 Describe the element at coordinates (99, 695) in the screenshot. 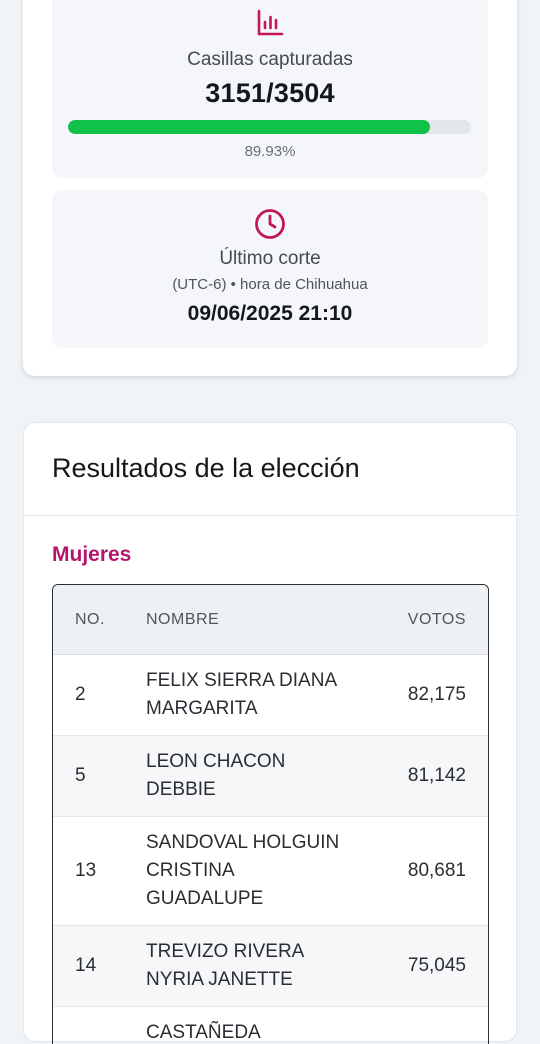

I see `cell-no: 2` at that location.